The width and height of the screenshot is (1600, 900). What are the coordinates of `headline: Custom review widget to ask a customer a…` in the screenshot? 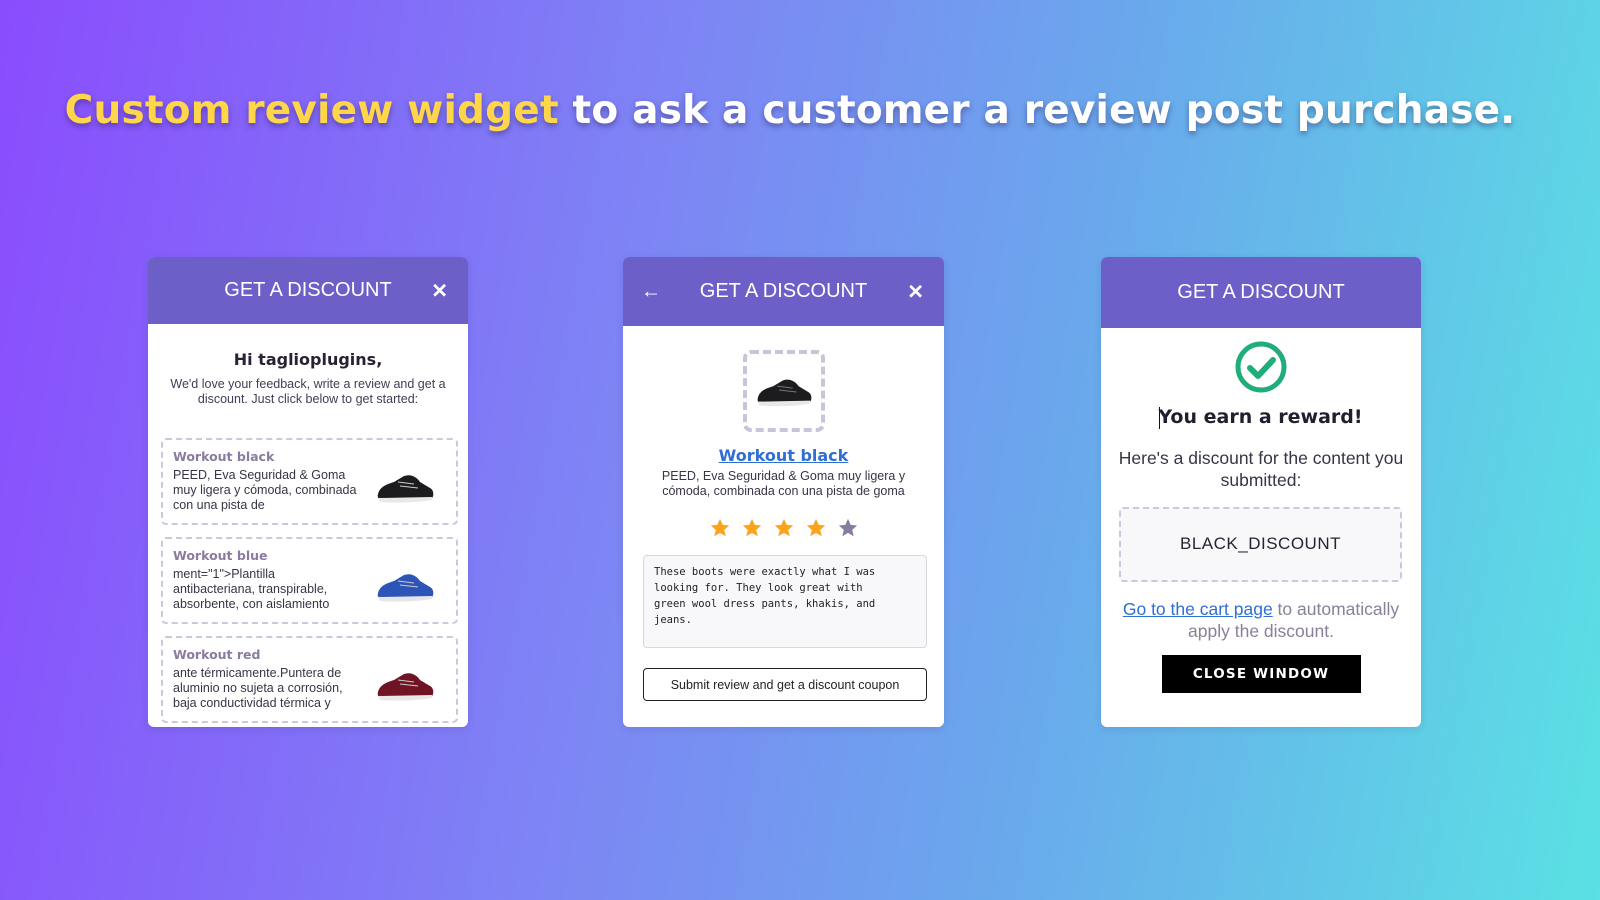 It's located at (790, 110).